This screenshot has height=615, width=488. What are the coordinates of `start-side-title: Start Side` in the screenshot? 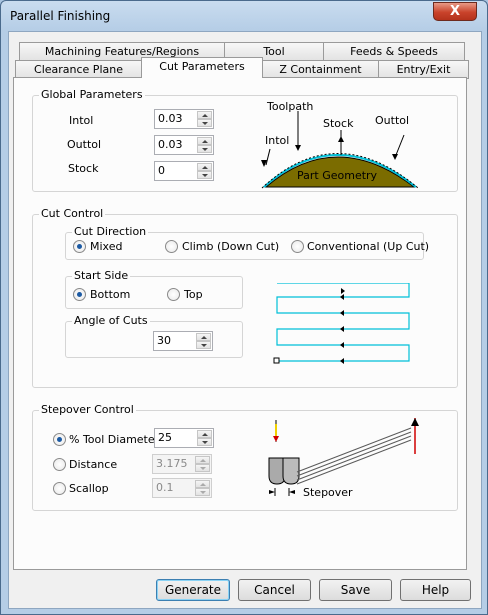 It's located at (101, 275).